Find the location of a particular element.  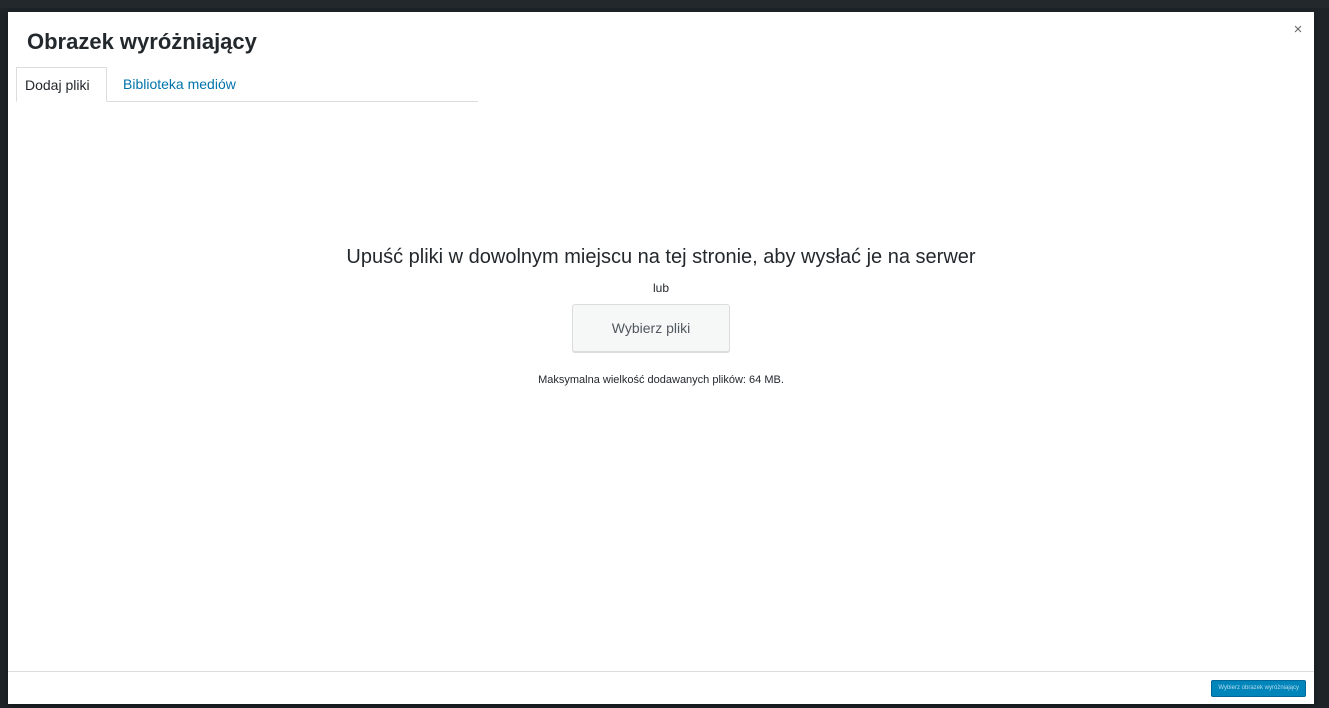

or-label: lub is located at coordinates (660, 288).